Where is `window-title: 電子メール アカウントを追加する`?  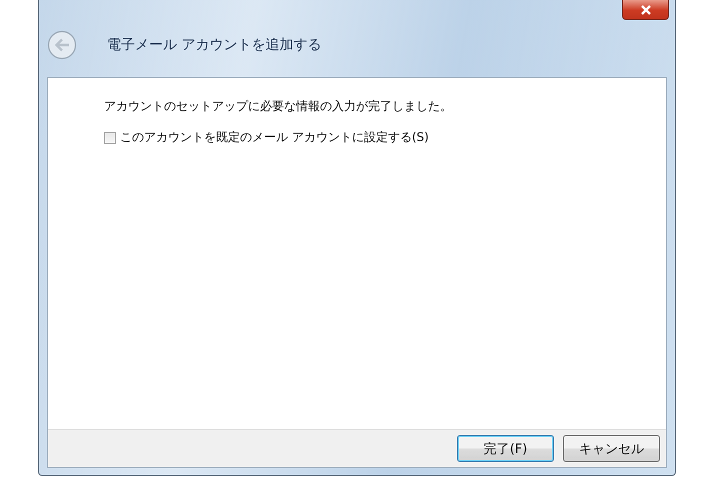 window-title: 電子メール アカウントを追加する is located at coordinates (214, 45).